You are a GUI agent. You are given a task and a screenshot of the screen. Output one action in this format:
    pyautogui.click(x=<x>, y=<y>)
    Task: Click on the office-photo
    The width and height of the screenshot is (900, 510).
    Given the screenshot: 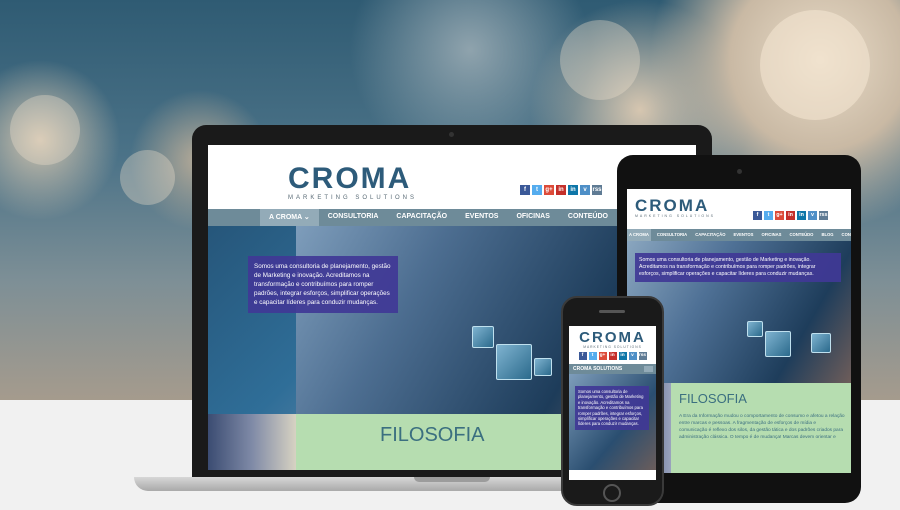 What is the action you would take?
    pyautogui.click(x=252, y=442)
    